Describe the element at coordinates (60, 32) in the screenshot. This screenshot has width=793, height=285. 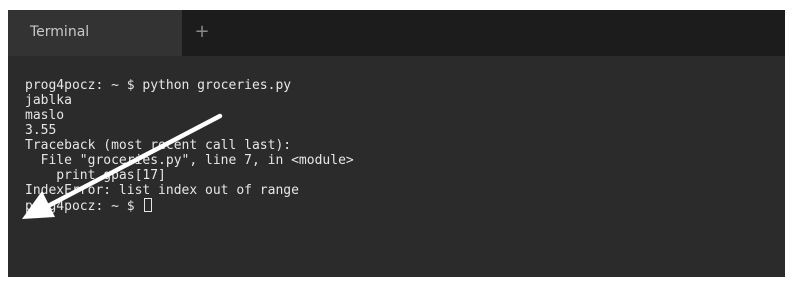
I see `tab-terminal-label: Terminal` at that location.